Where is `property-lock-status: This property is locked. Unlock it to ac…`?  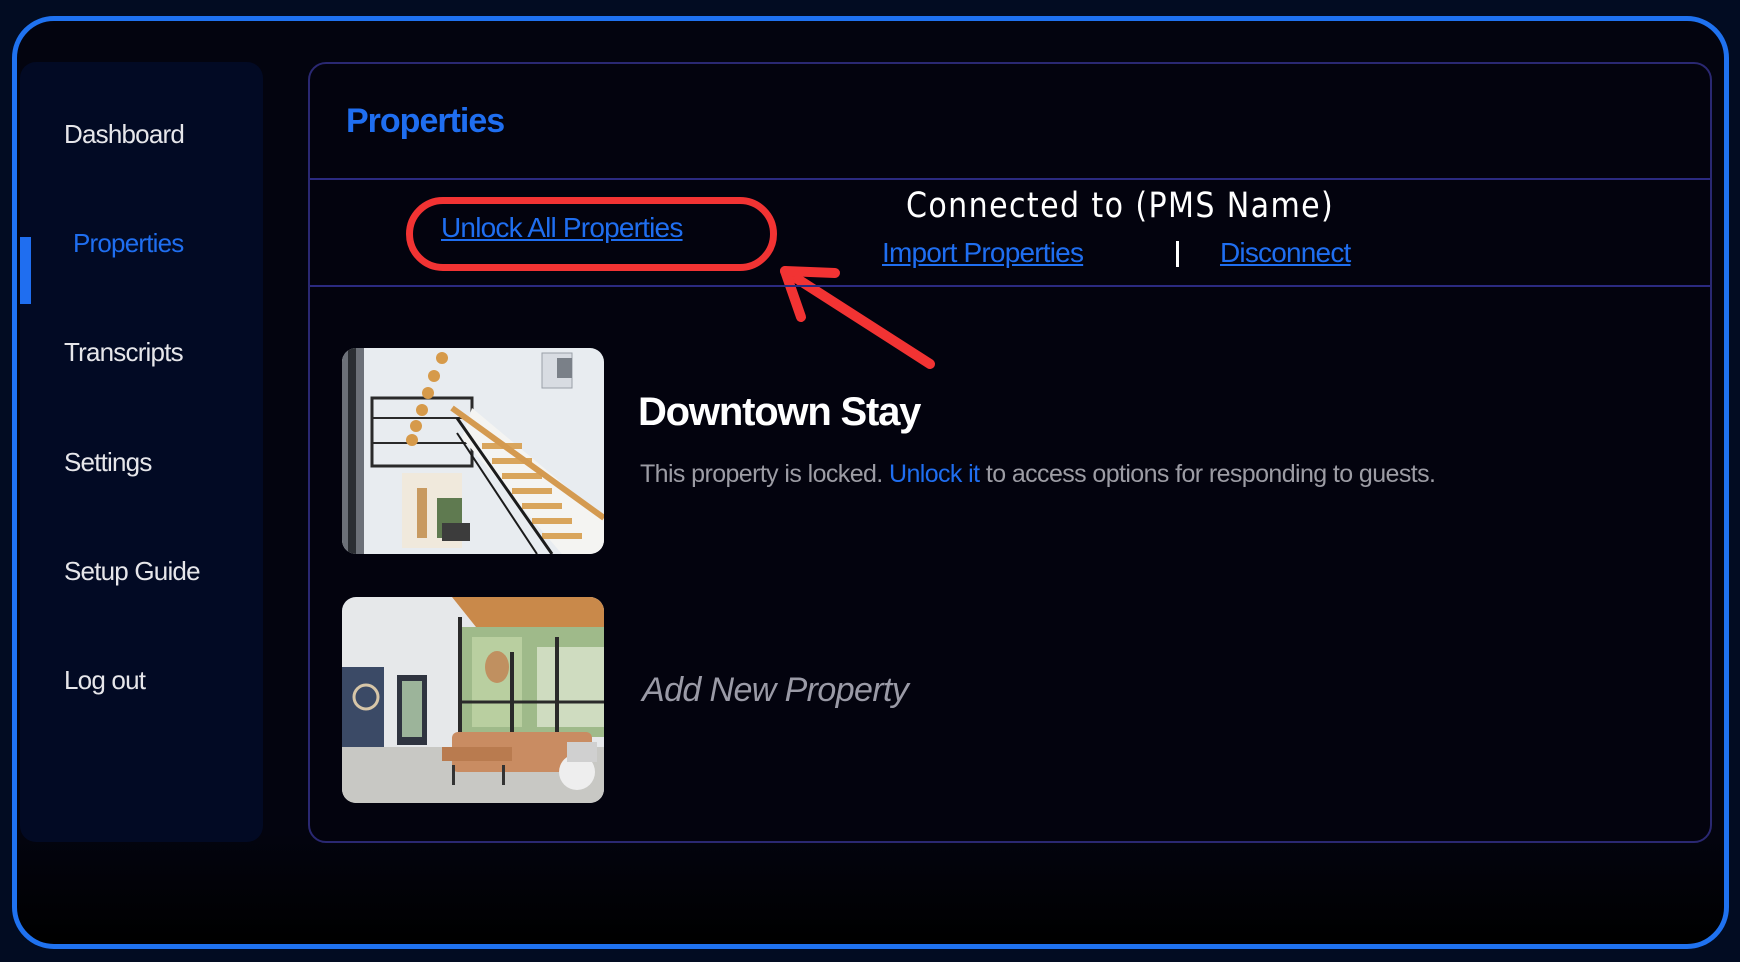
property-lock-status: This property is locked. Unlock it to ac… is located at coordinates (1038, 474).